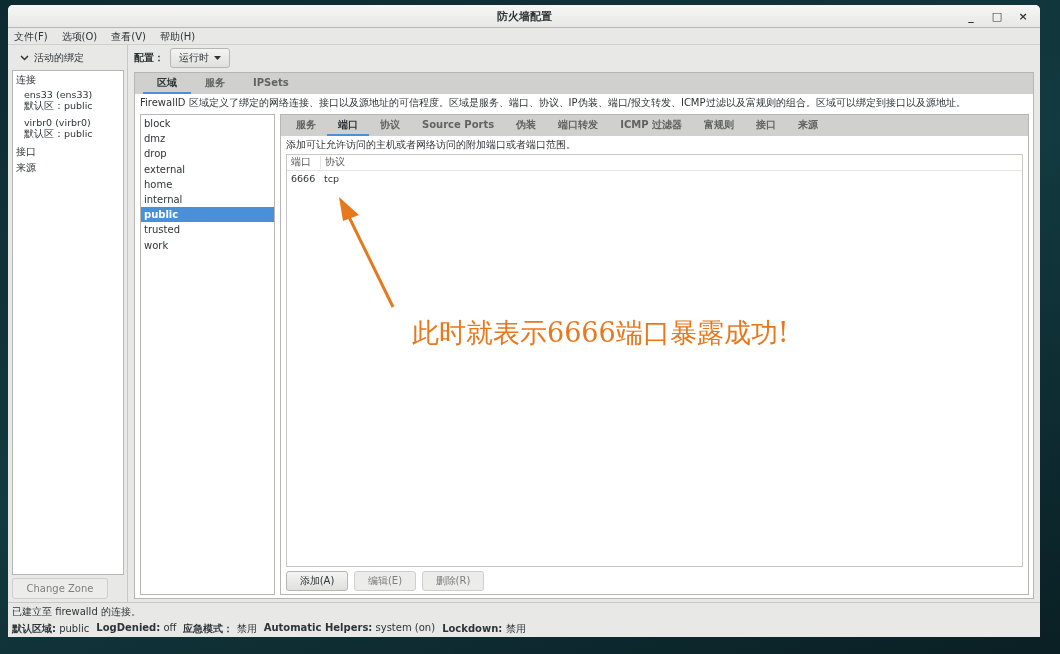 The width and height of the screenshot is (1060, 654). What do you see at coordinates (719, 125) in the screenshot?
I see `tab: 富规则` at bounding box center [719, 125].